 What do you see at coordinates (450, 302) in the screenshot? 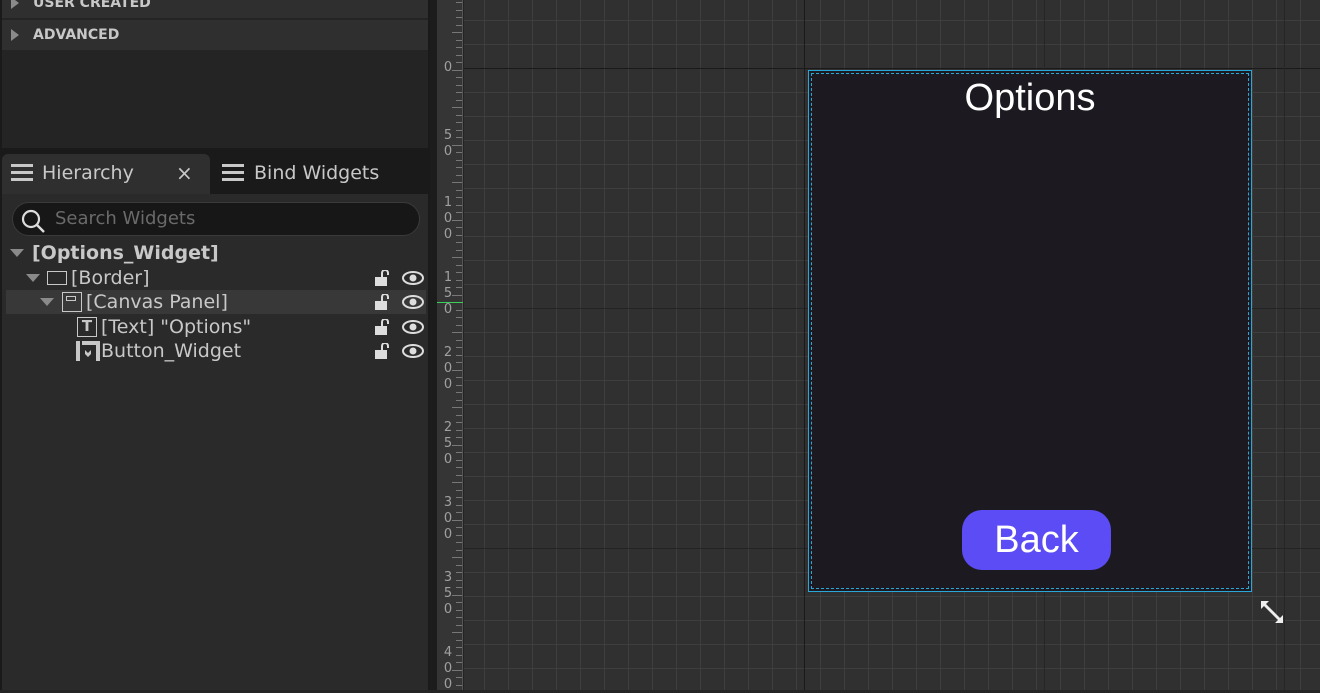
I see `cursor-marker` at bounding box center [450, 302].